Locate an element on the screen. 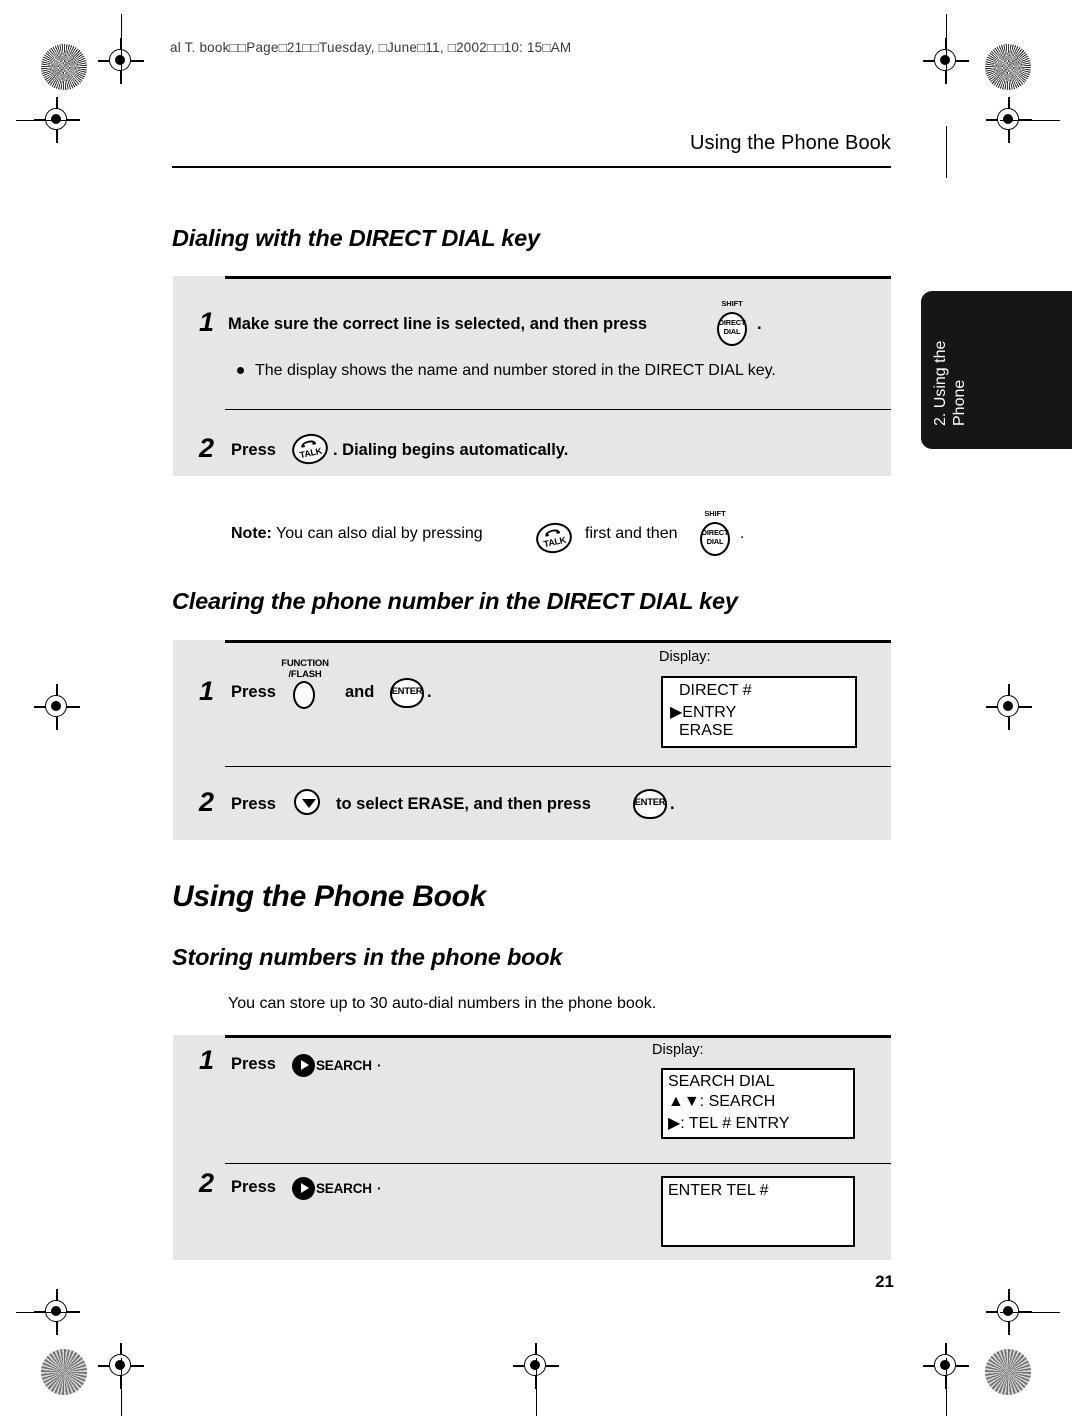  function-flash-key-icon: FUNCTION /FLASH is located at coordinates (305, 683).